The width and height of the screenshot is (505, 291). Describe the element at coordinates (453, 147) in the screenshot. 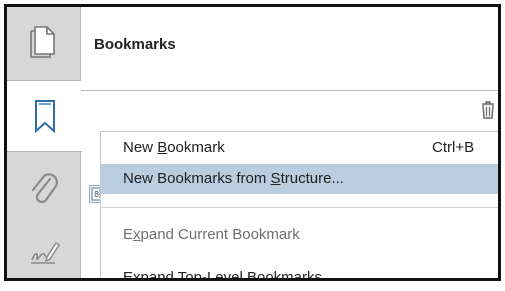

I see `shortcut-label: Ctrl+B` at that location.